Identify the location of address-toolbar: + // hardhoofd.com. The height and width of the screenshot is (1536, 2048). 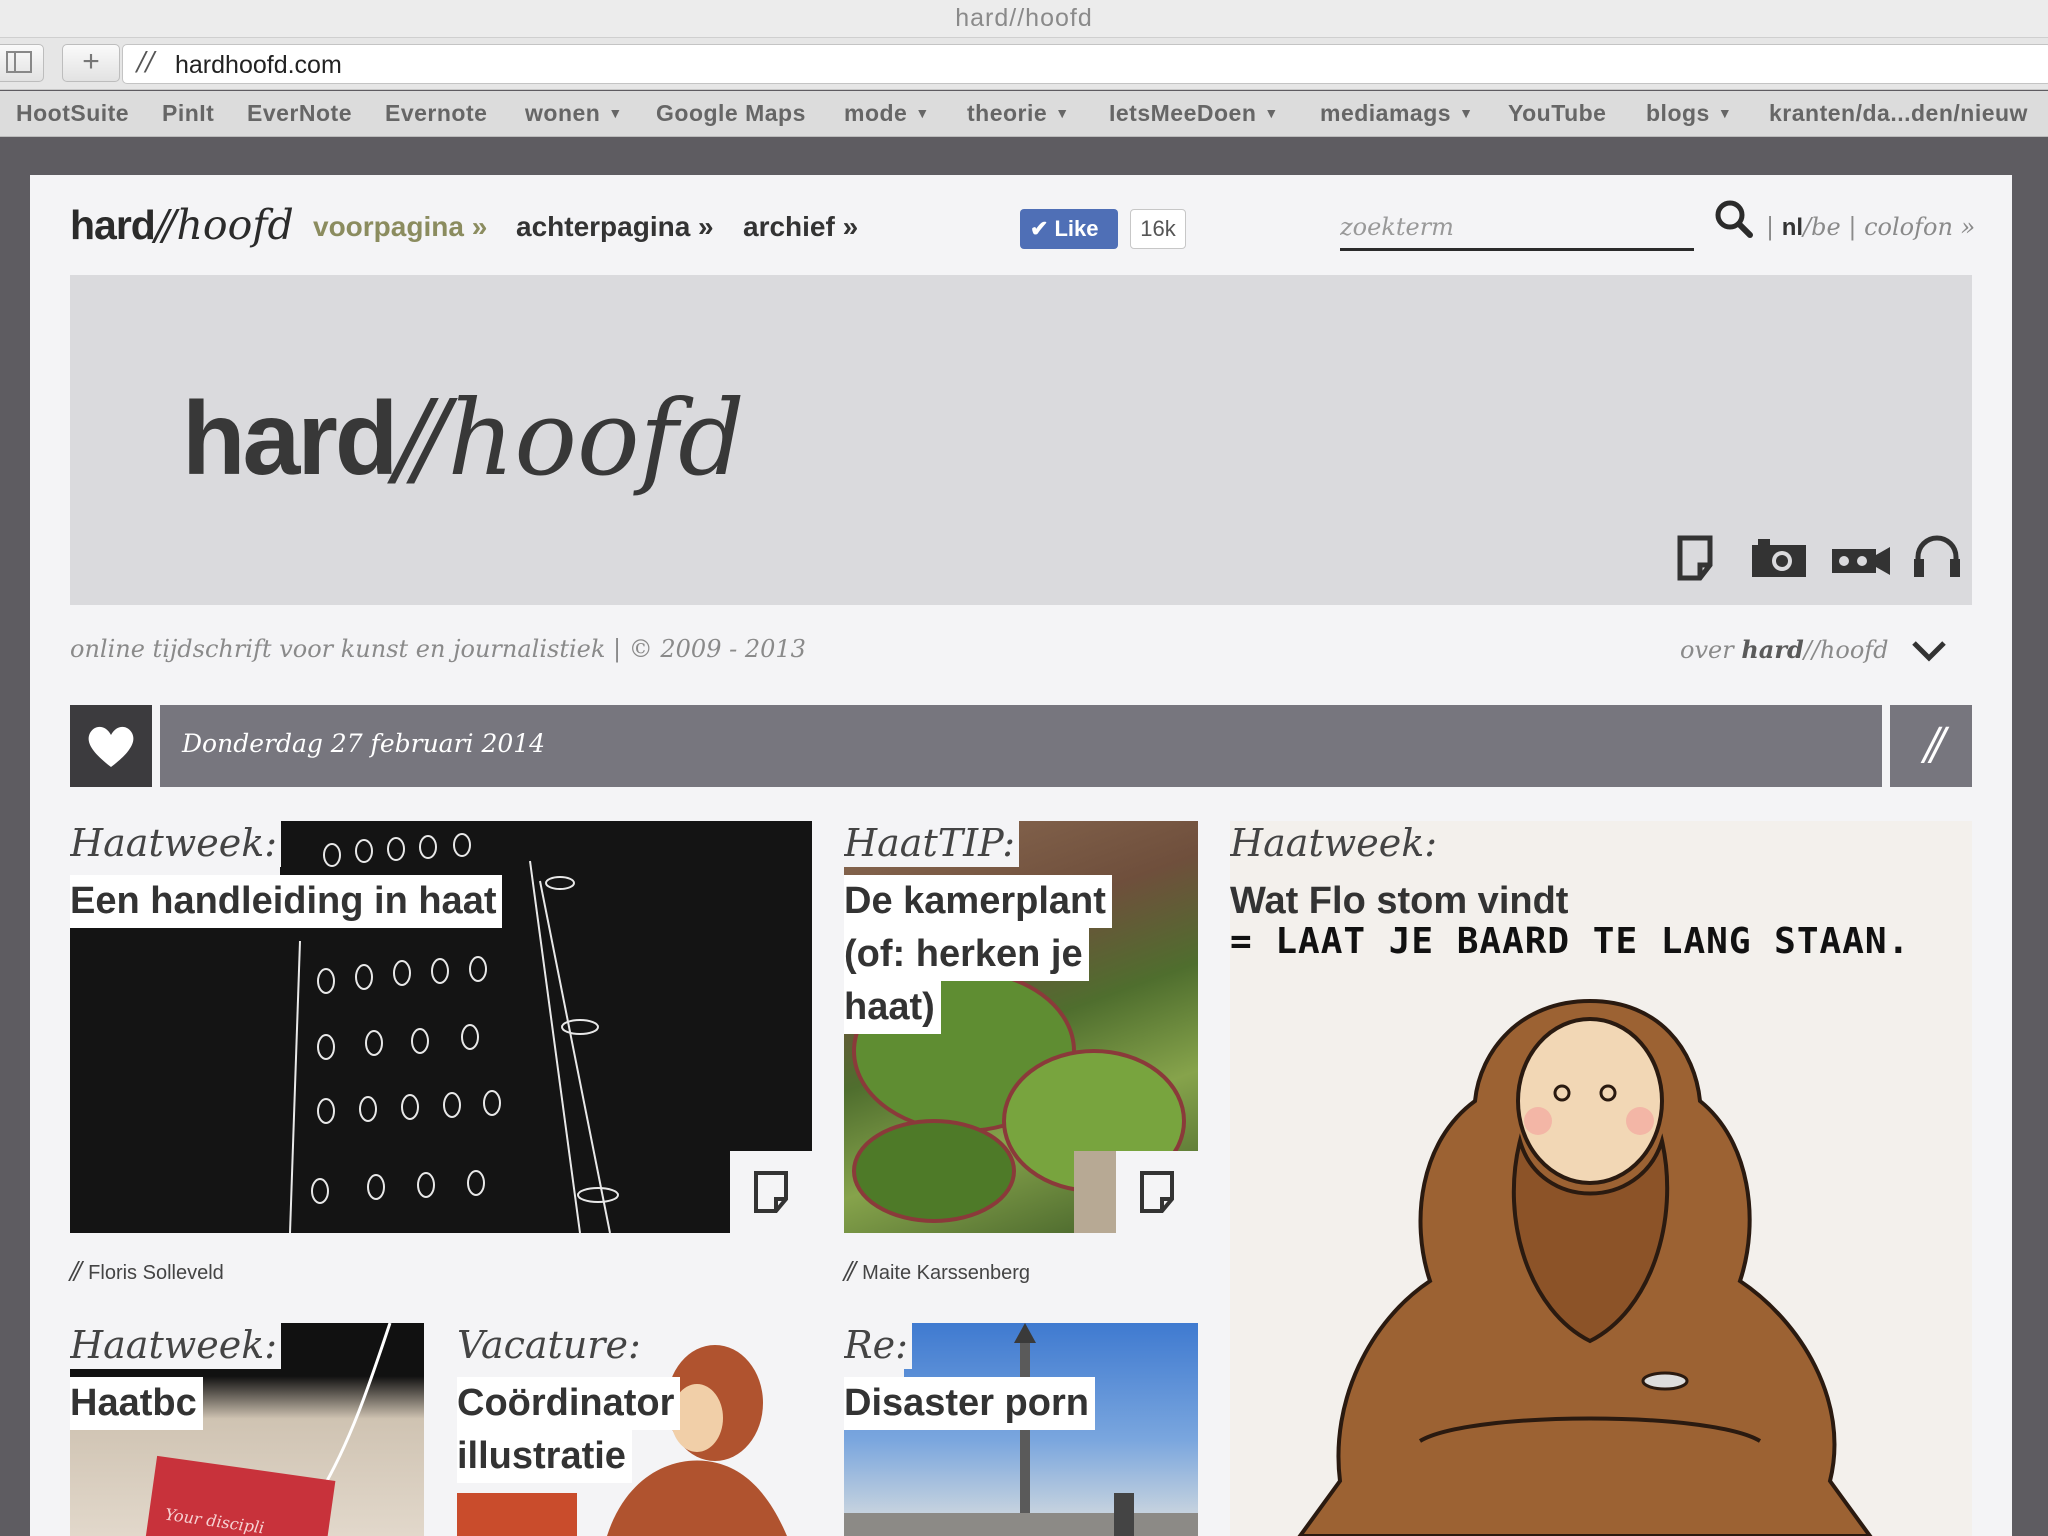
(1024, 64).